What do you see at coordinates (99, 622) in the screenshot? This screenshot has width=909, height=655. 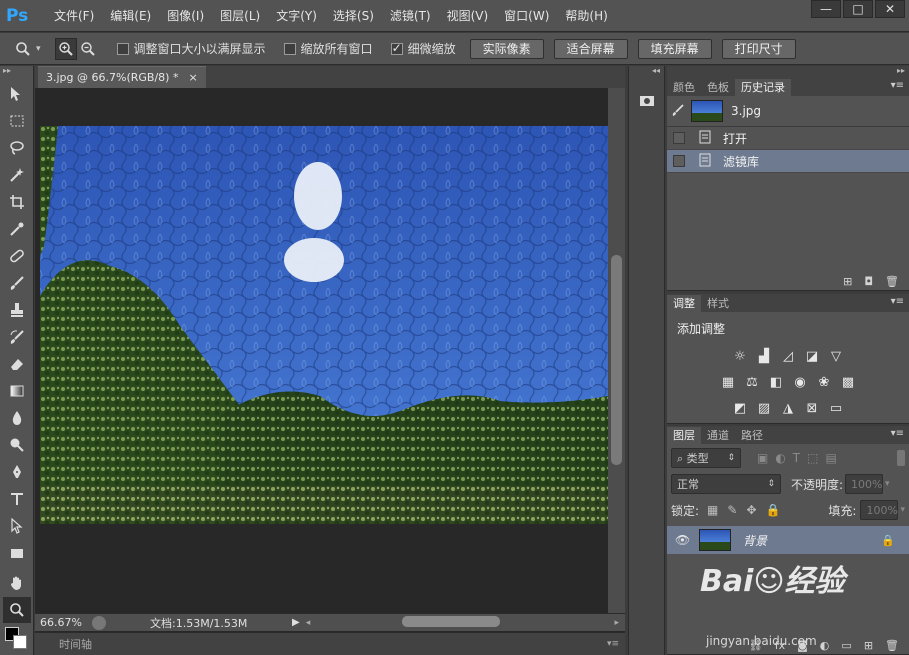 I see `share-icon` at bounding box center [99, 622].